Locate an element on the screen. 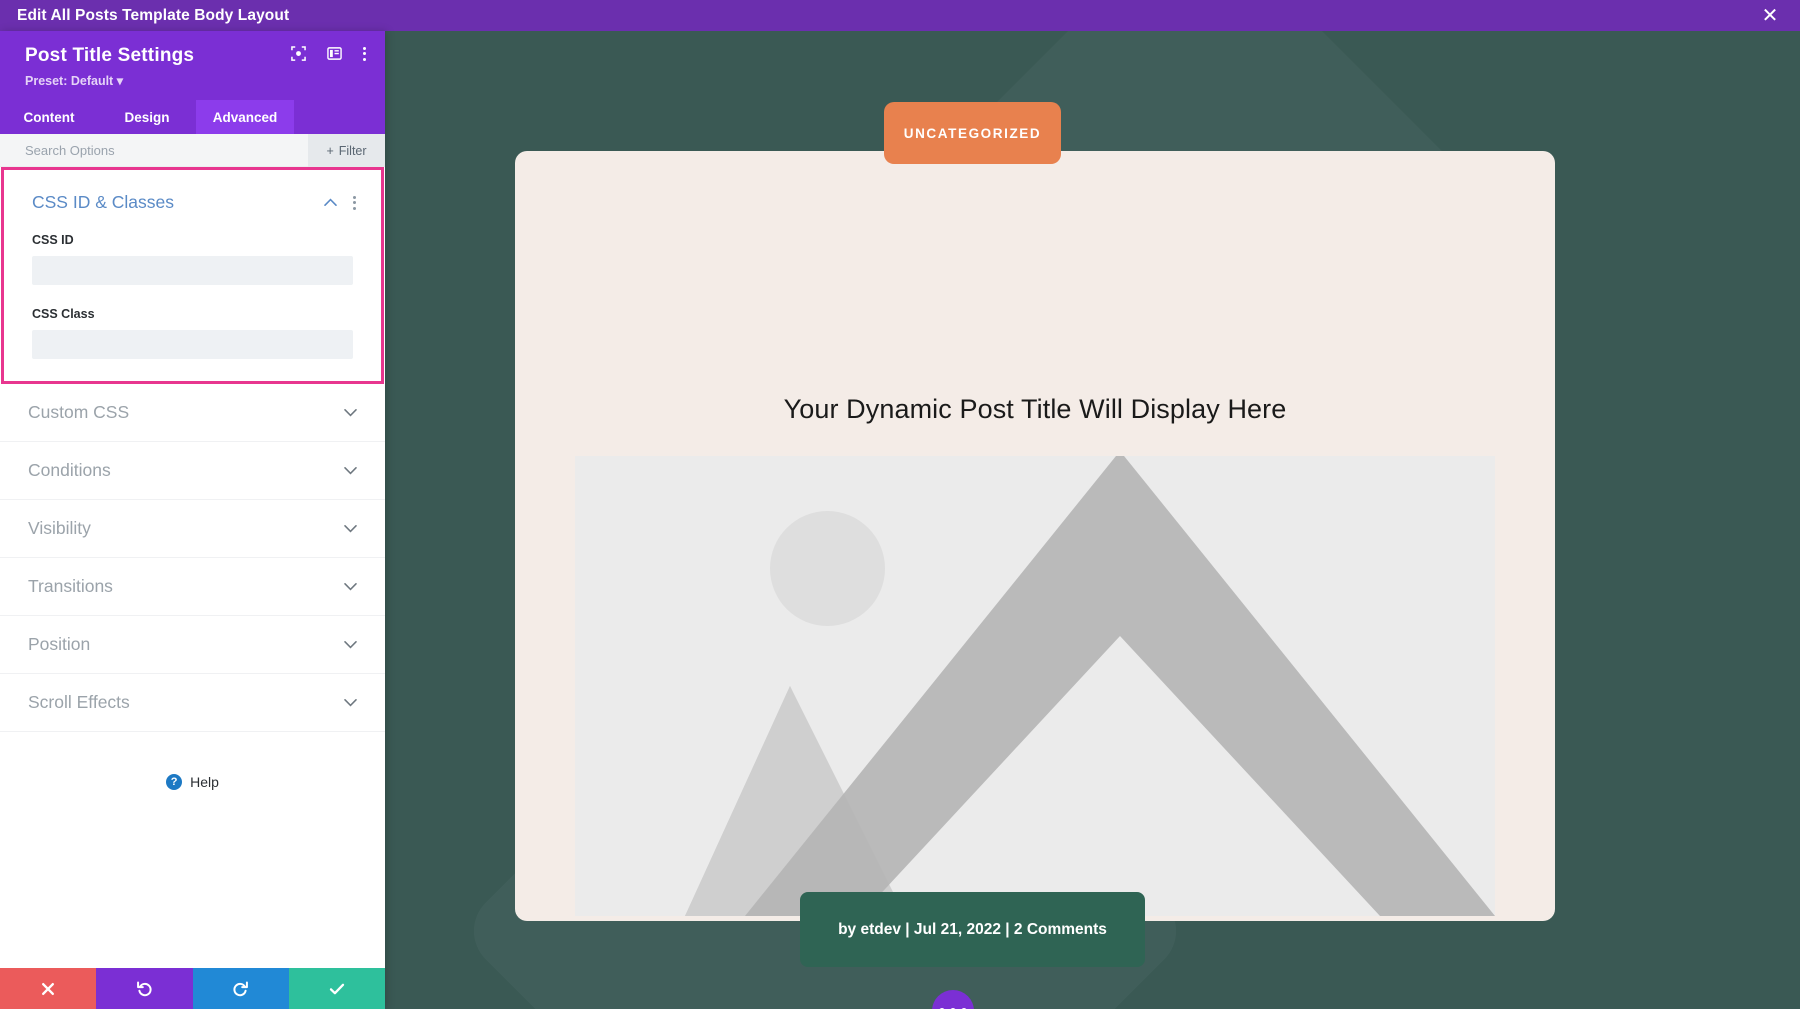 The width and height of the screenshot is (1800, 1009). css-id-label: CSS ID is located at coordinates (53, 240).